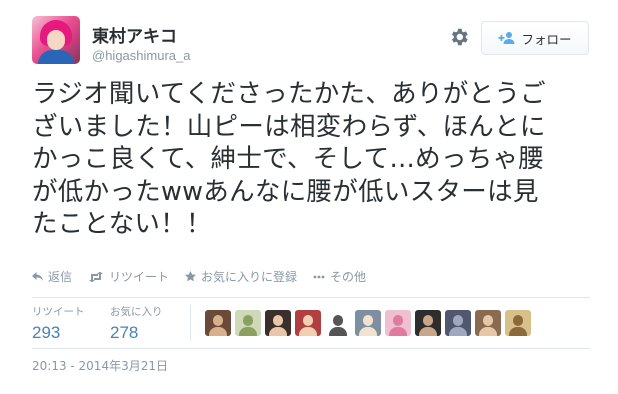  Describe the element at coordinates (58, 312) in the screenshot. I see `retweet-stat-label: リツイート` at that location.